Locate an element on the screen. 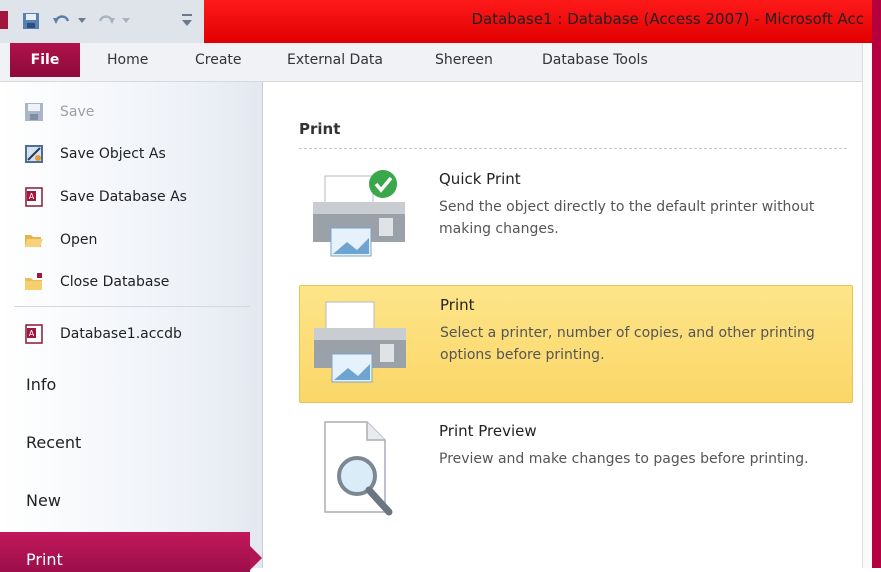  nav-save-label: Save is located at coordinates (77, 112).